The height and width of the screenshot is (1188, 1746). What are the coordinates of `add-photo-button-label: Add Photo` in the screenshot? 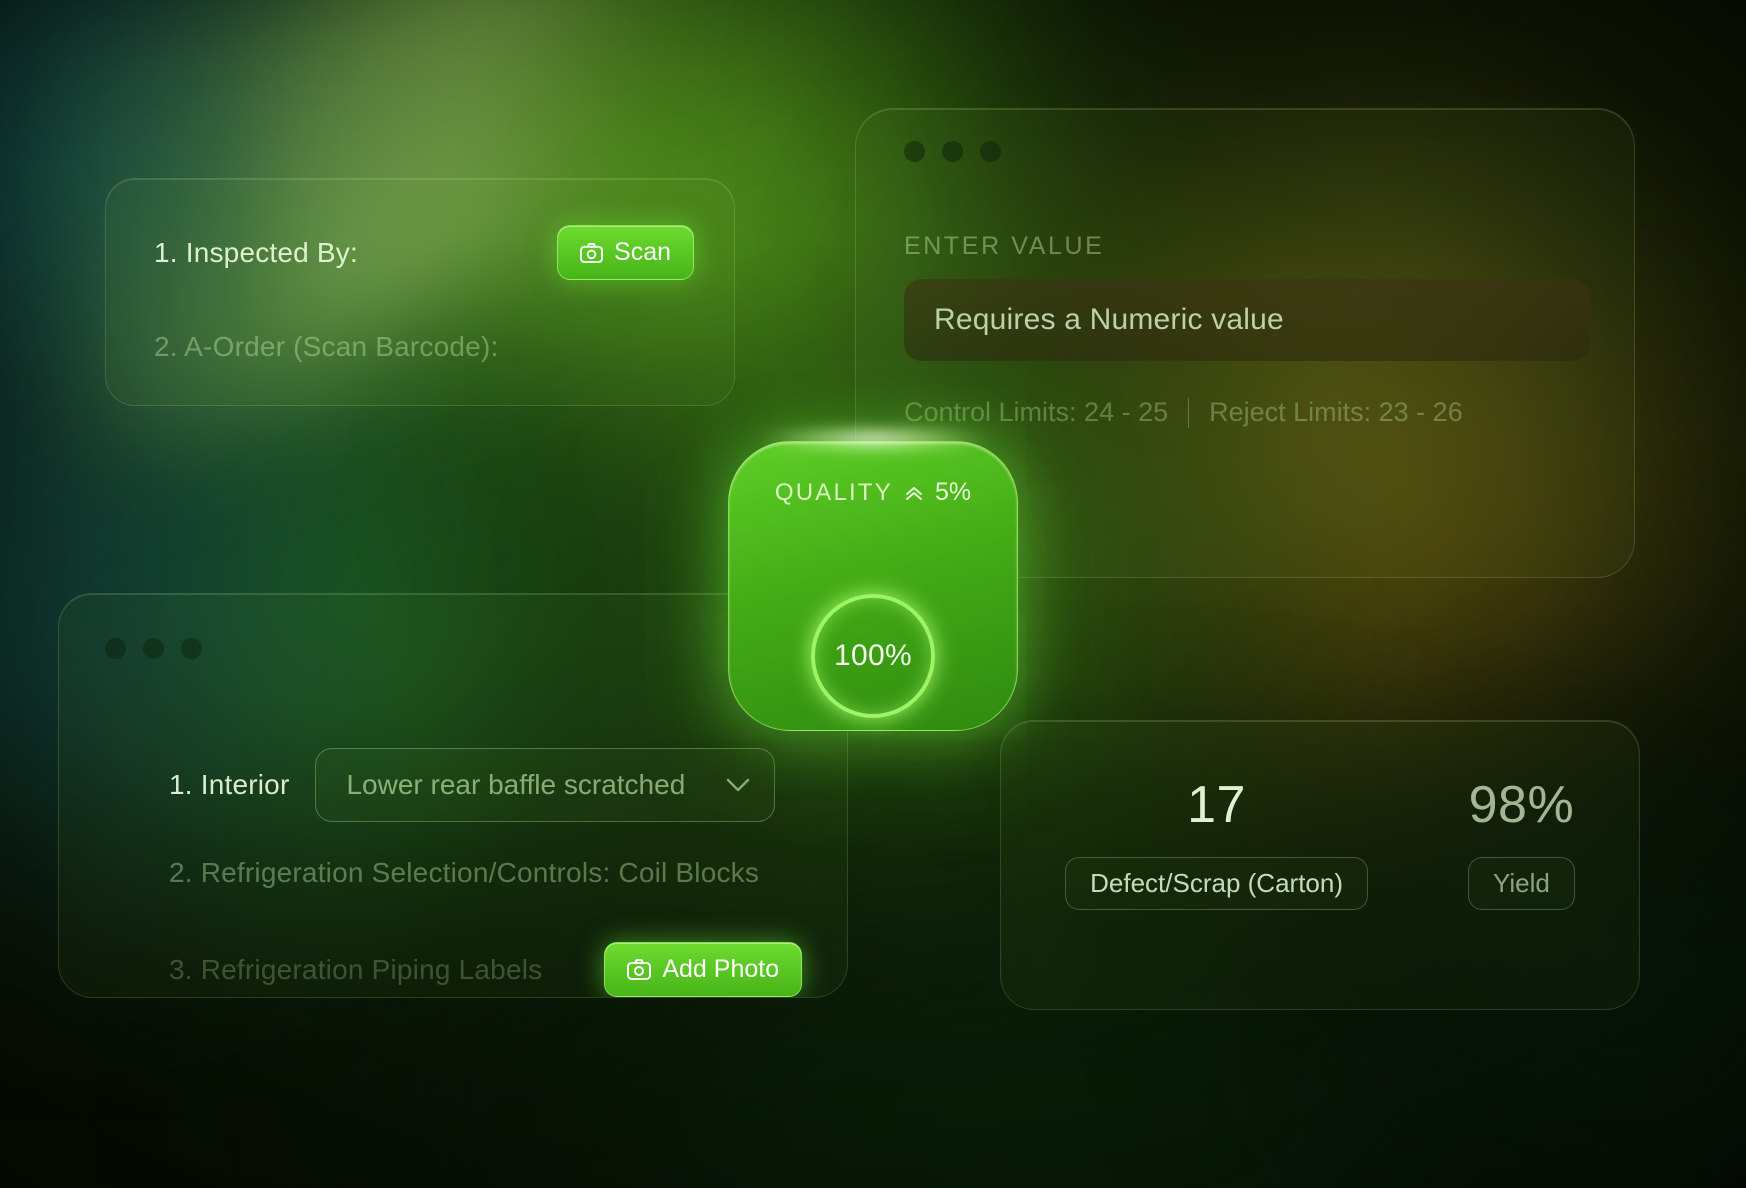 It's located at (721, 969).